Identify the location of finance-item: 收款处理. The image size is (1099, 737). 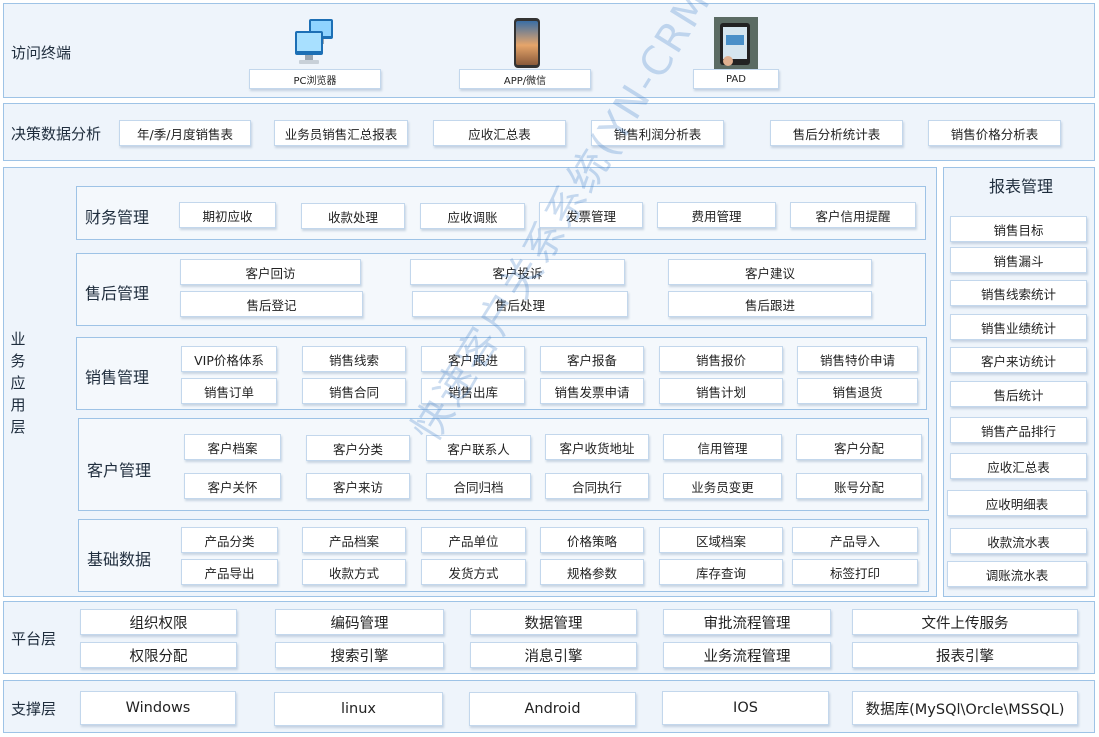
(353, 216).